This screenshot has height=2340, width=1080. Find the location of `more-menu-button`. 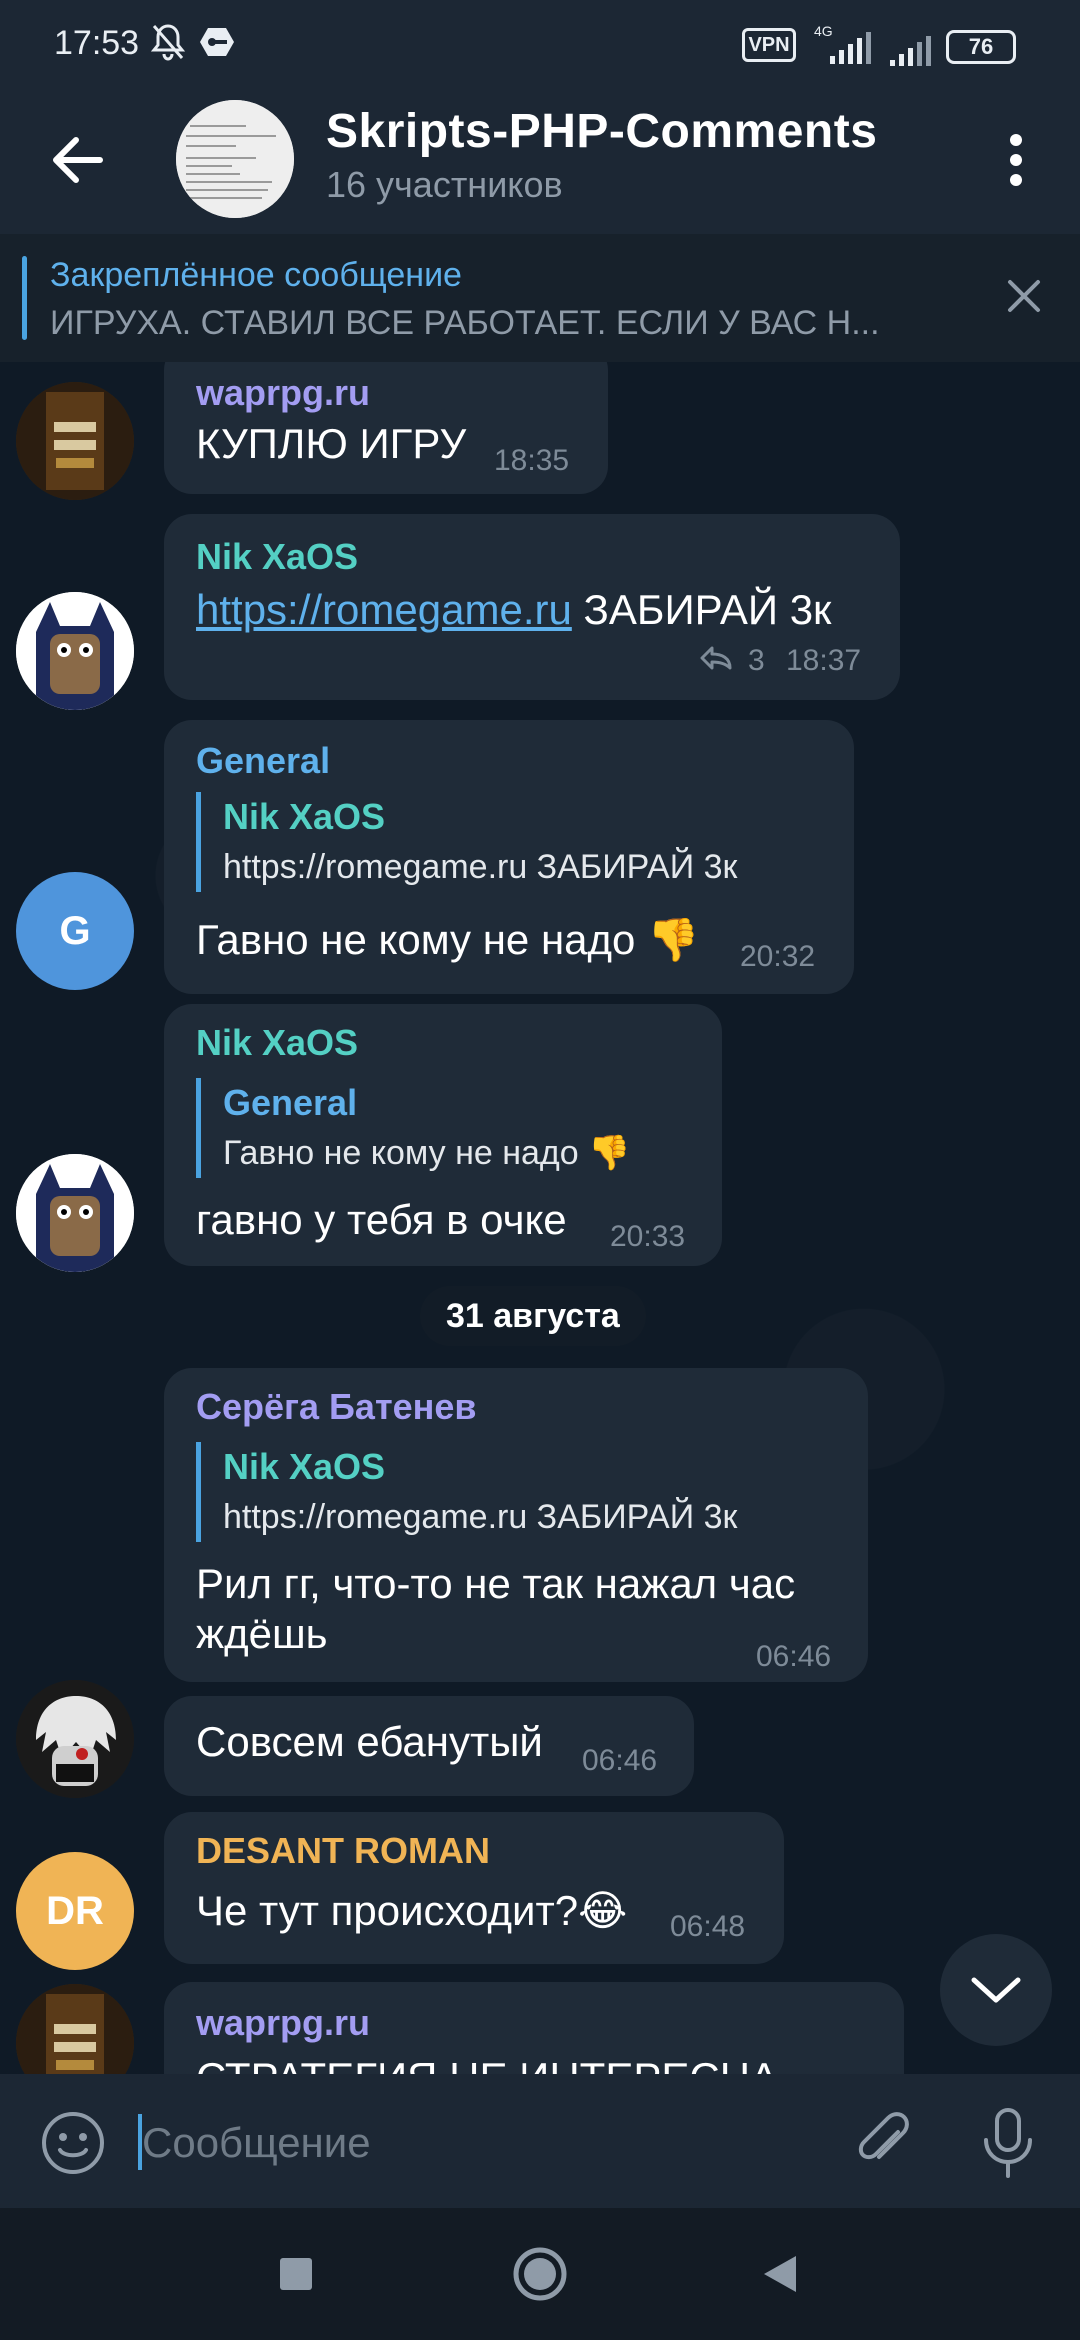

more-menu-button is located at coordinates (1016, 160).